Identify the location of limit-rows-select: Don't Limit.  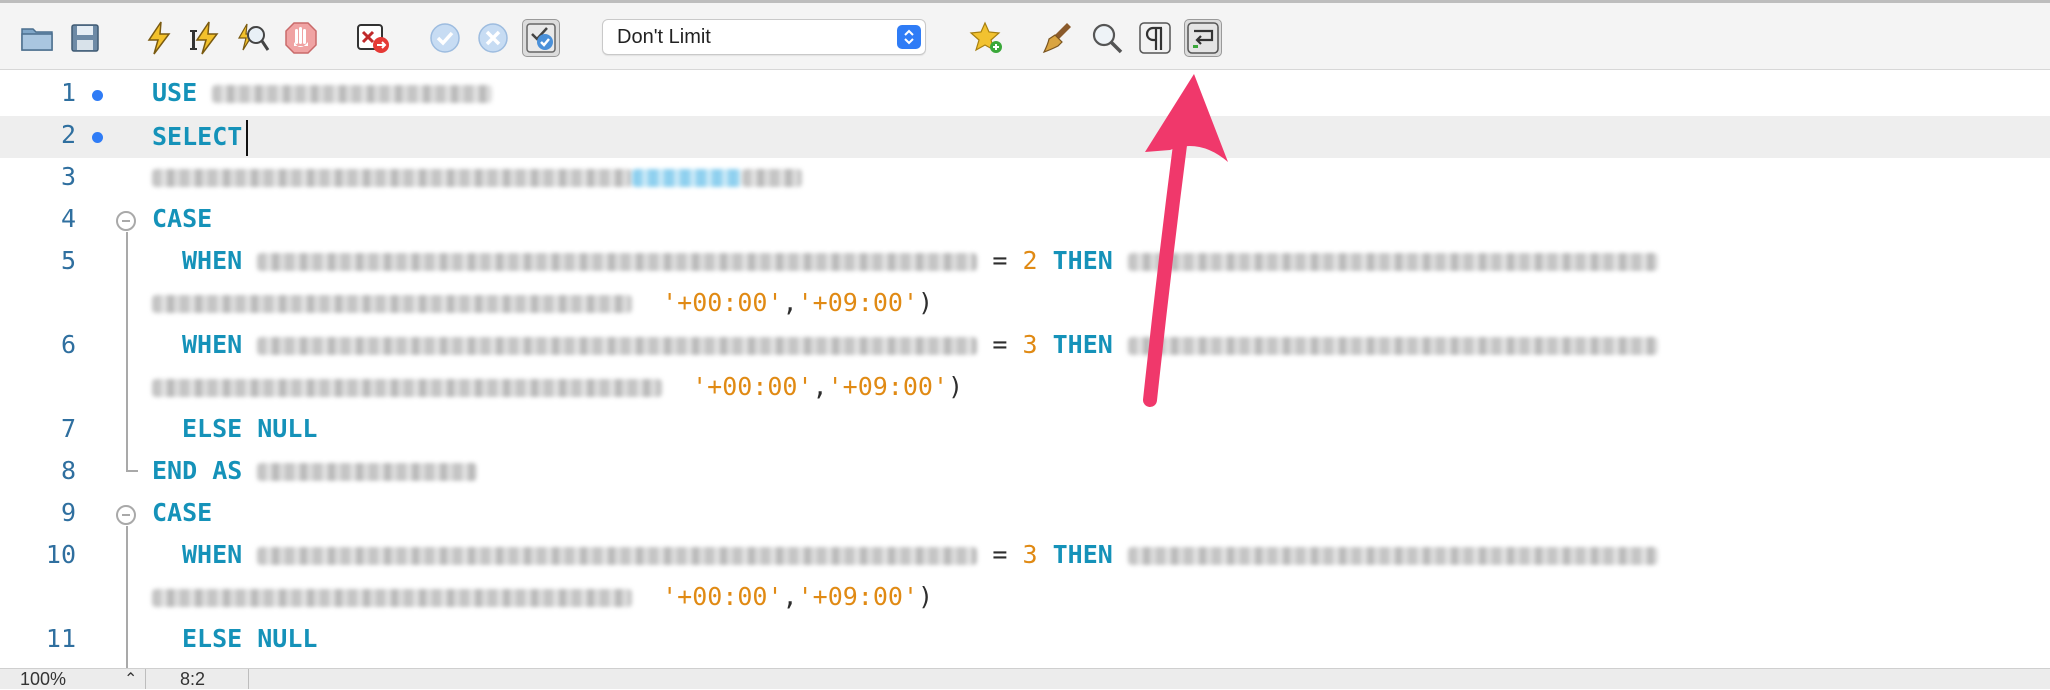
(764, 37).